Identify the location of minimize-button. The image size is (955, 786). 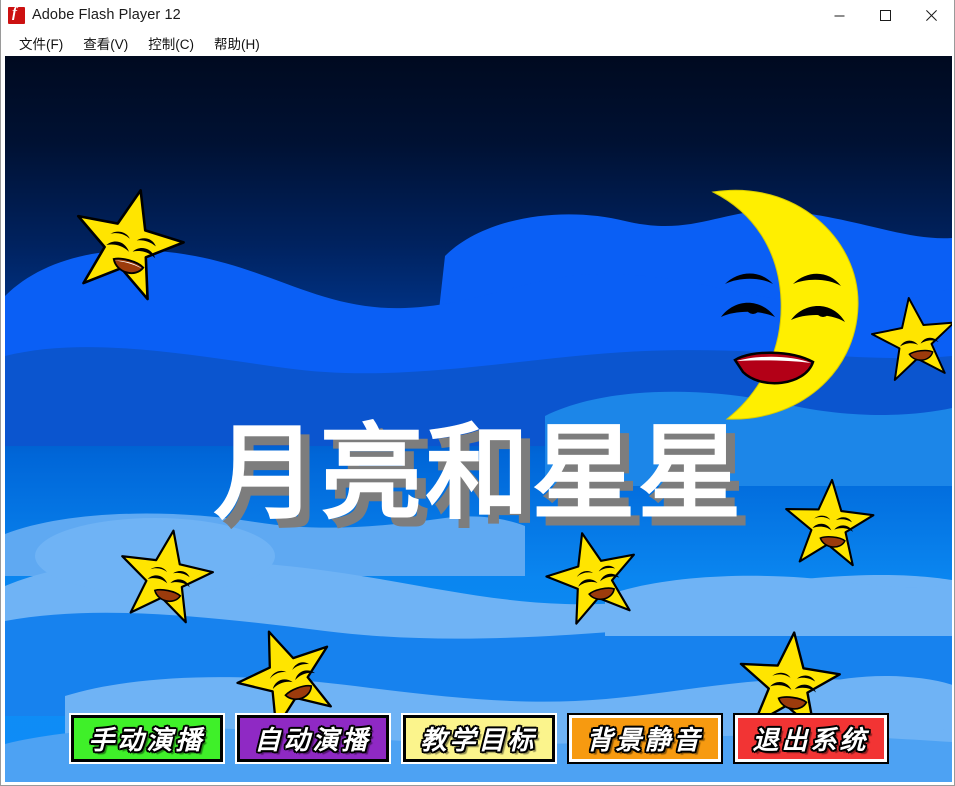
(839, 15).